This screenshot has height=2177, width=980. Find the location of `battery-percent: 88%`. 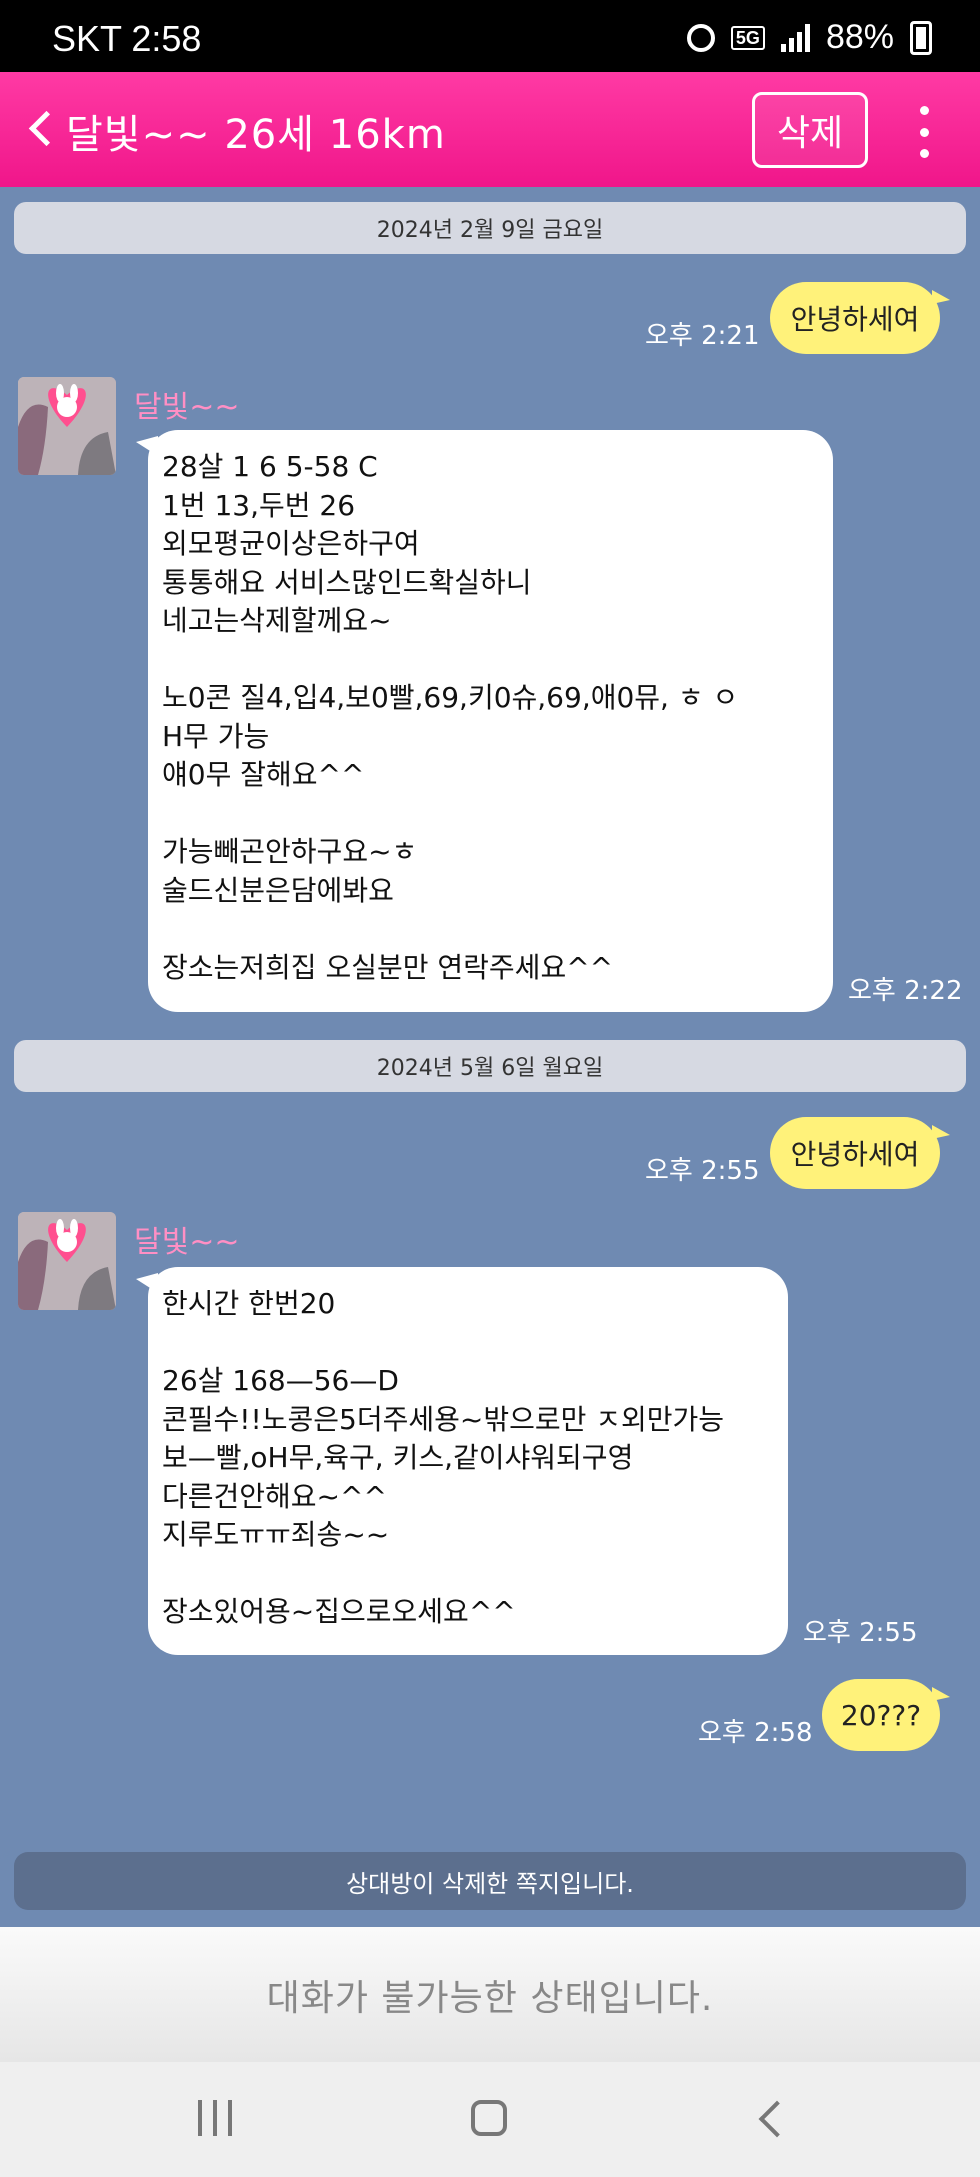

battery-percent: 88% is located at coordinates (859, 37).